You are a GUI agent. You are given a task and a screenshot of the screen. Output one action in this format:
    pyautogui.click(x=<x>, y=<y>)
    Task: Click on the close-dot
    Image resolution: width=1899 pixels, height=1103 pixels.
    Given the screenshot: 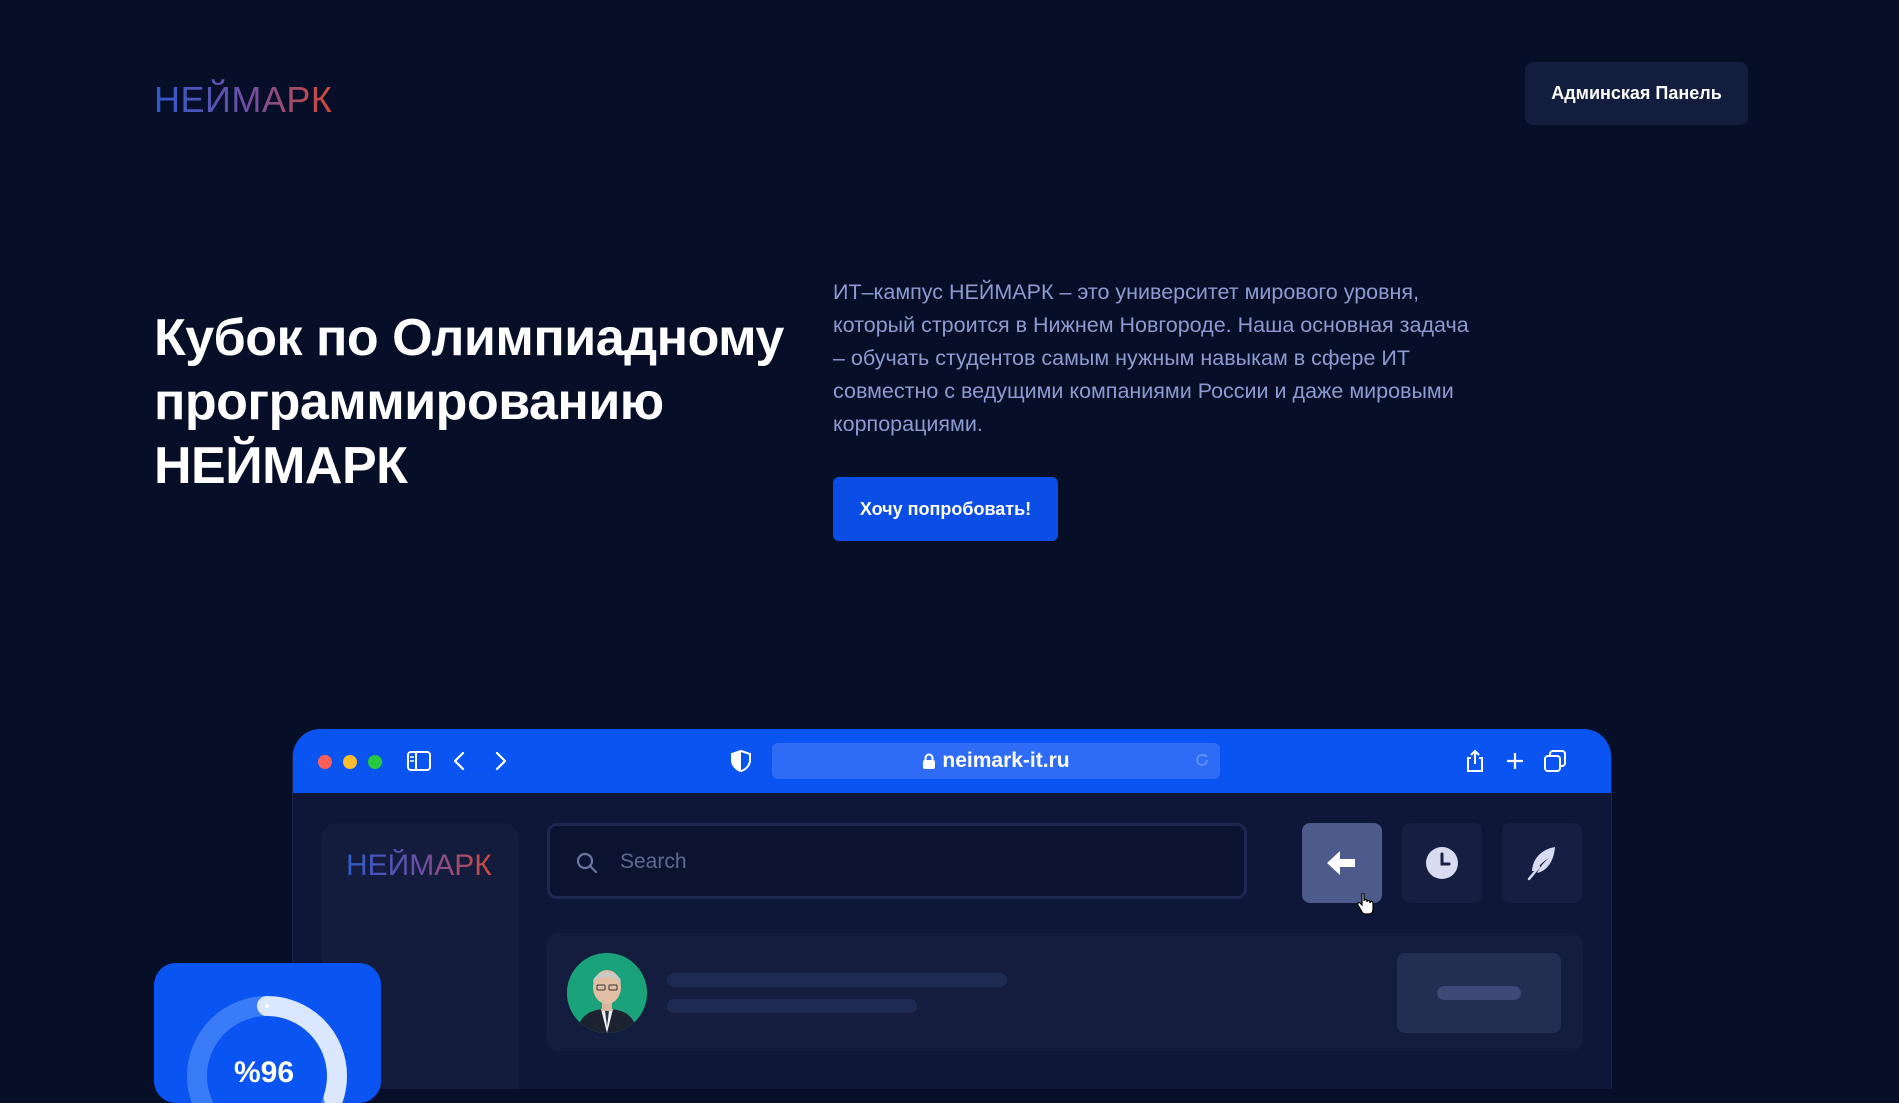 What is the action you would take?
    pyautogui.click(x=325, y=762)
    